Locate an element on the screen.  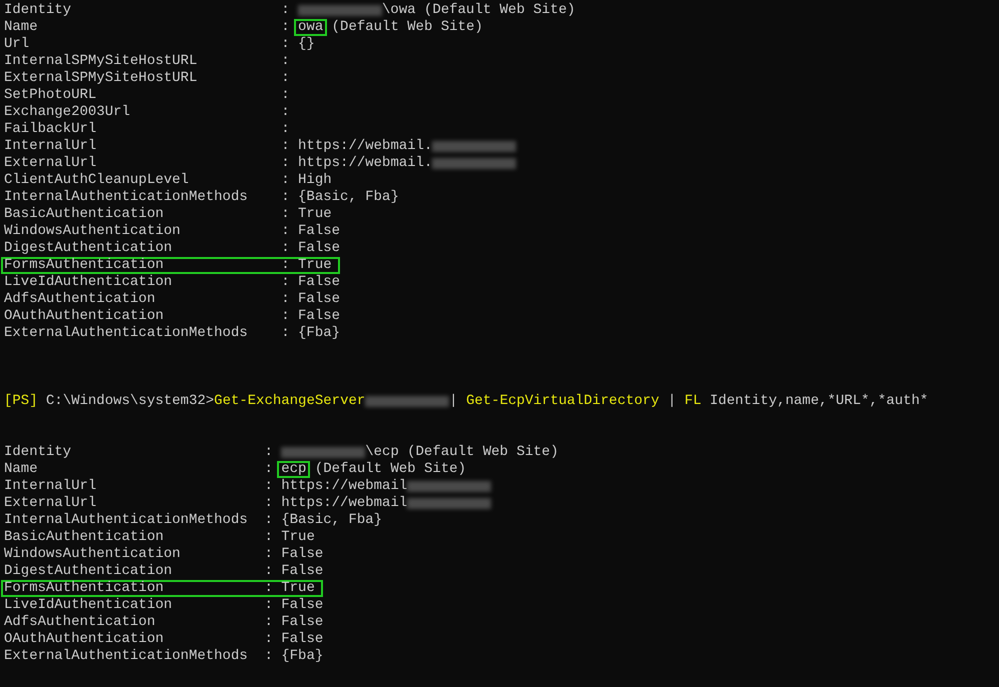
property-name: Exchange2003Url is located at coordinates (68, 112).